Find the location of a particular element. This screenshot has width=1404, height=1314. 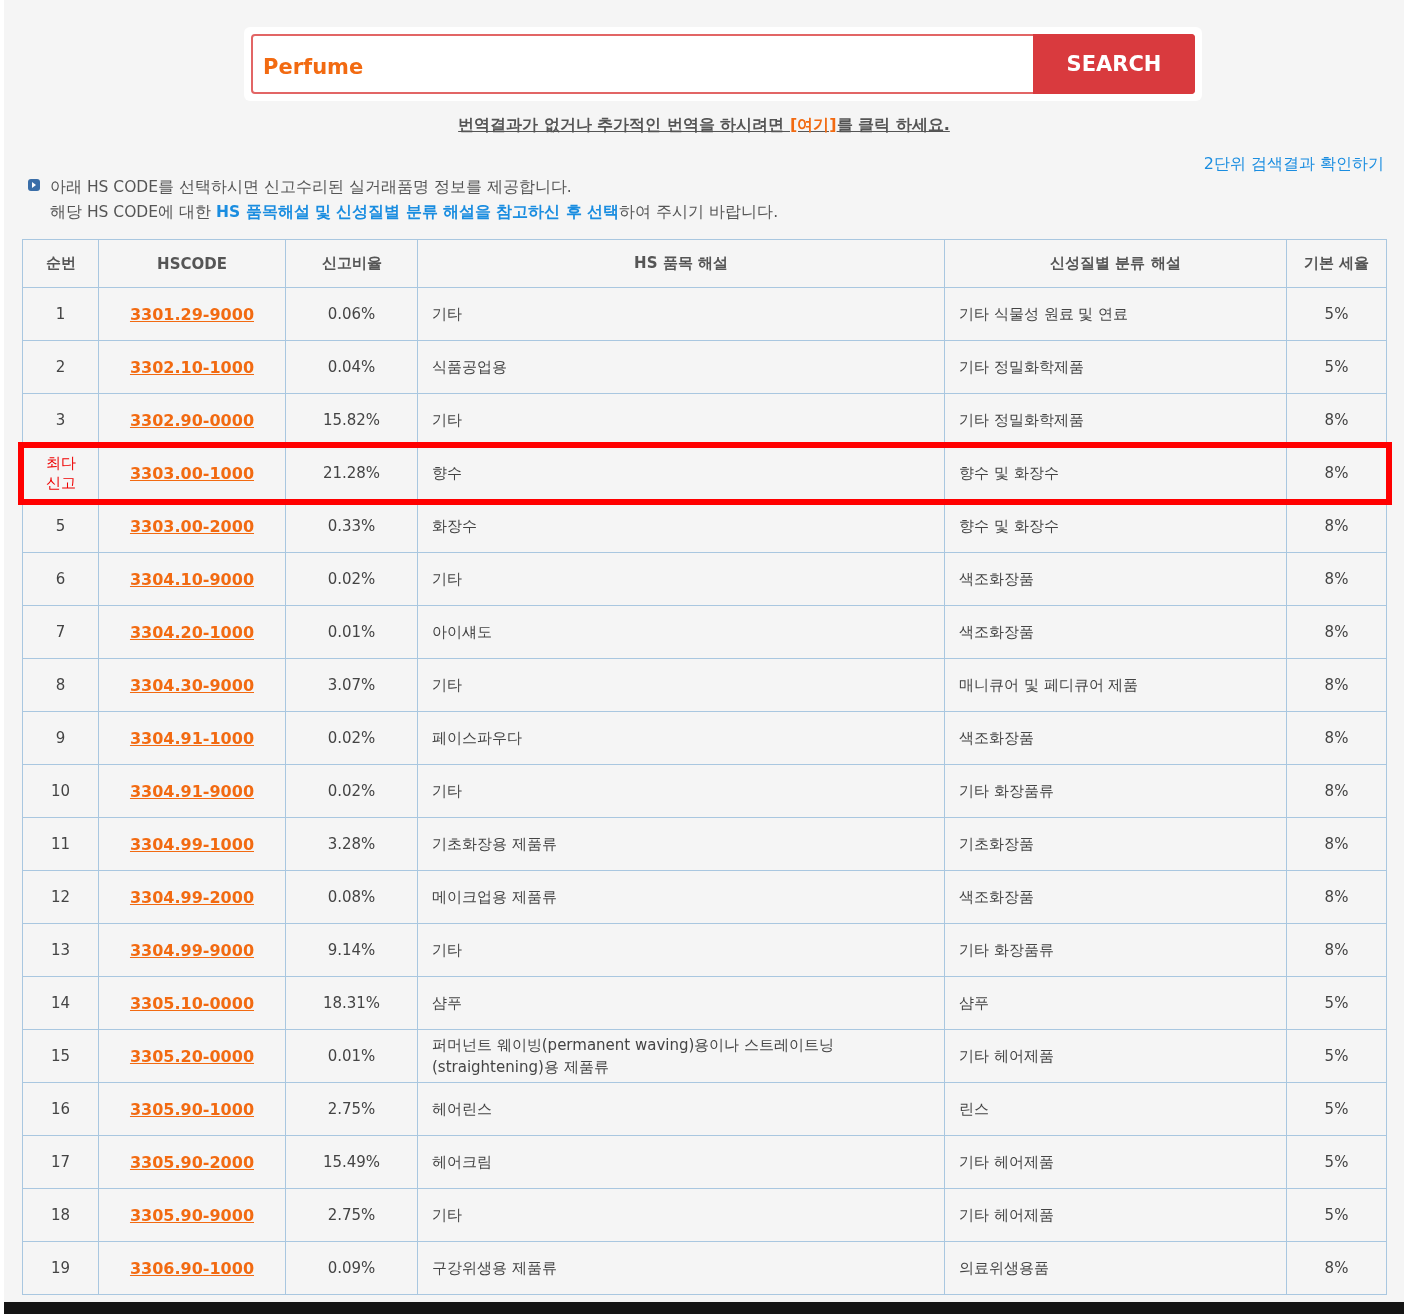

table-cell: 의료위생용품 is located at coordinates (1115, 1268).